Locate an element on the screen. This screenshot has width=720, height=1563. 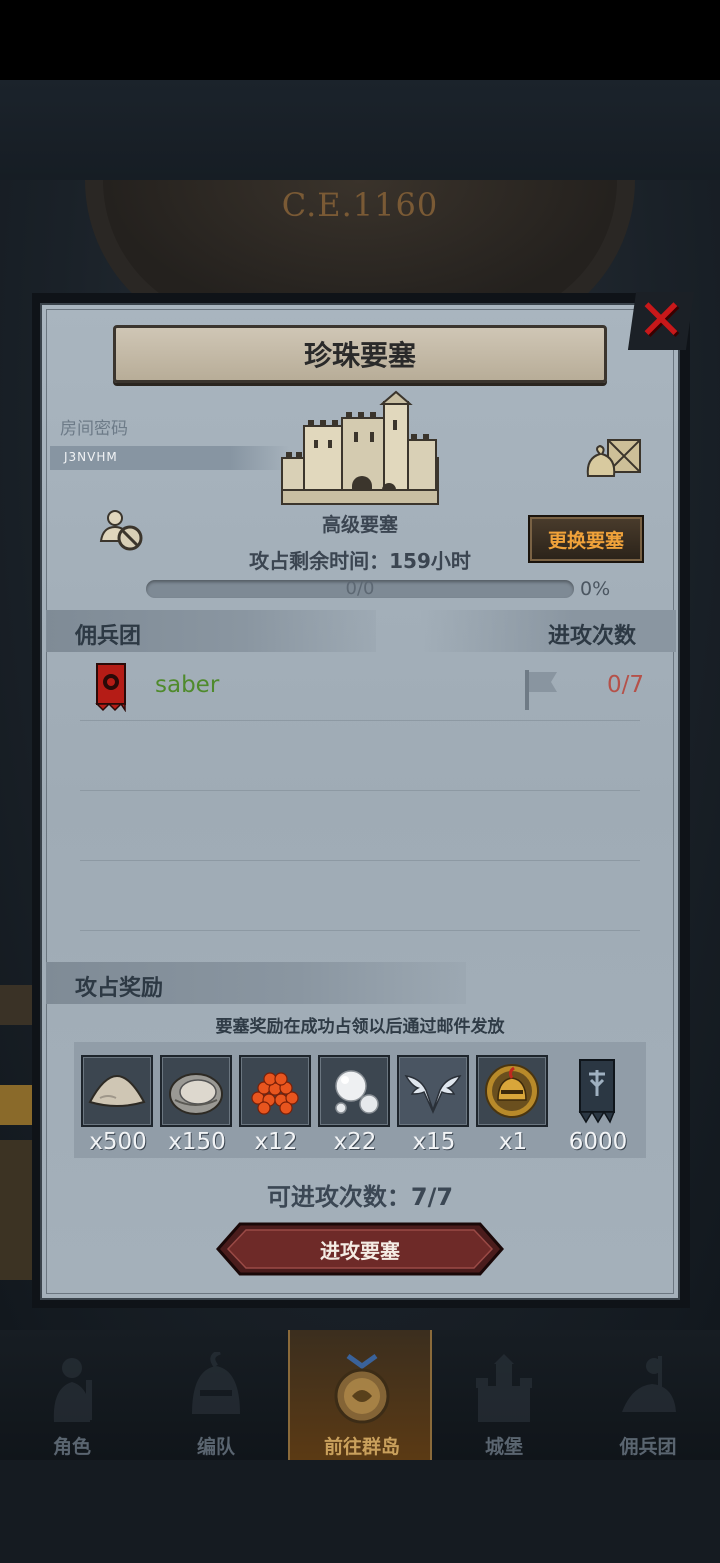
title-plaque: 珍珠要塞 is located at coordinates (360, 354).